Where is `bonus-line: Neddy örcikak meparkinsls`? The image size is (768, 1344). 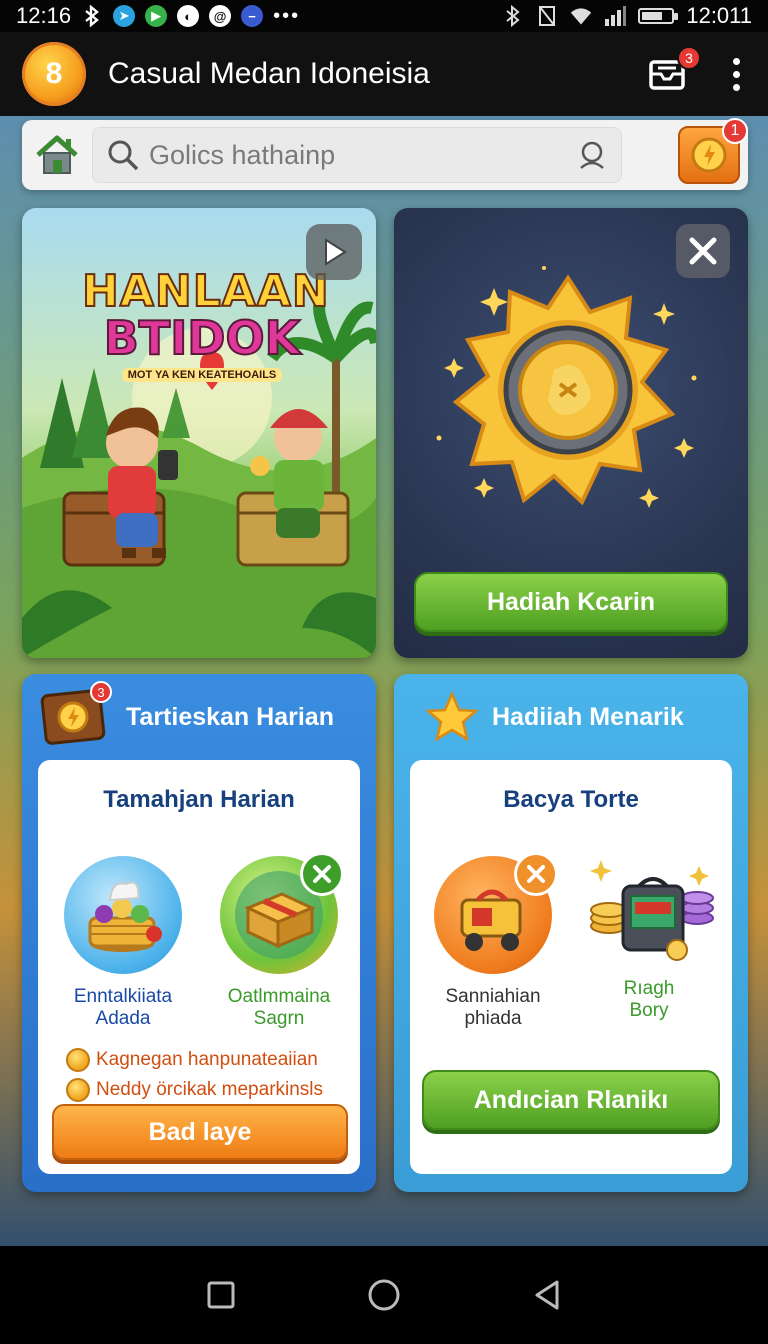 bonus-line: Neddy örcikak meparkinsls is located at coordinates (194, 1090).